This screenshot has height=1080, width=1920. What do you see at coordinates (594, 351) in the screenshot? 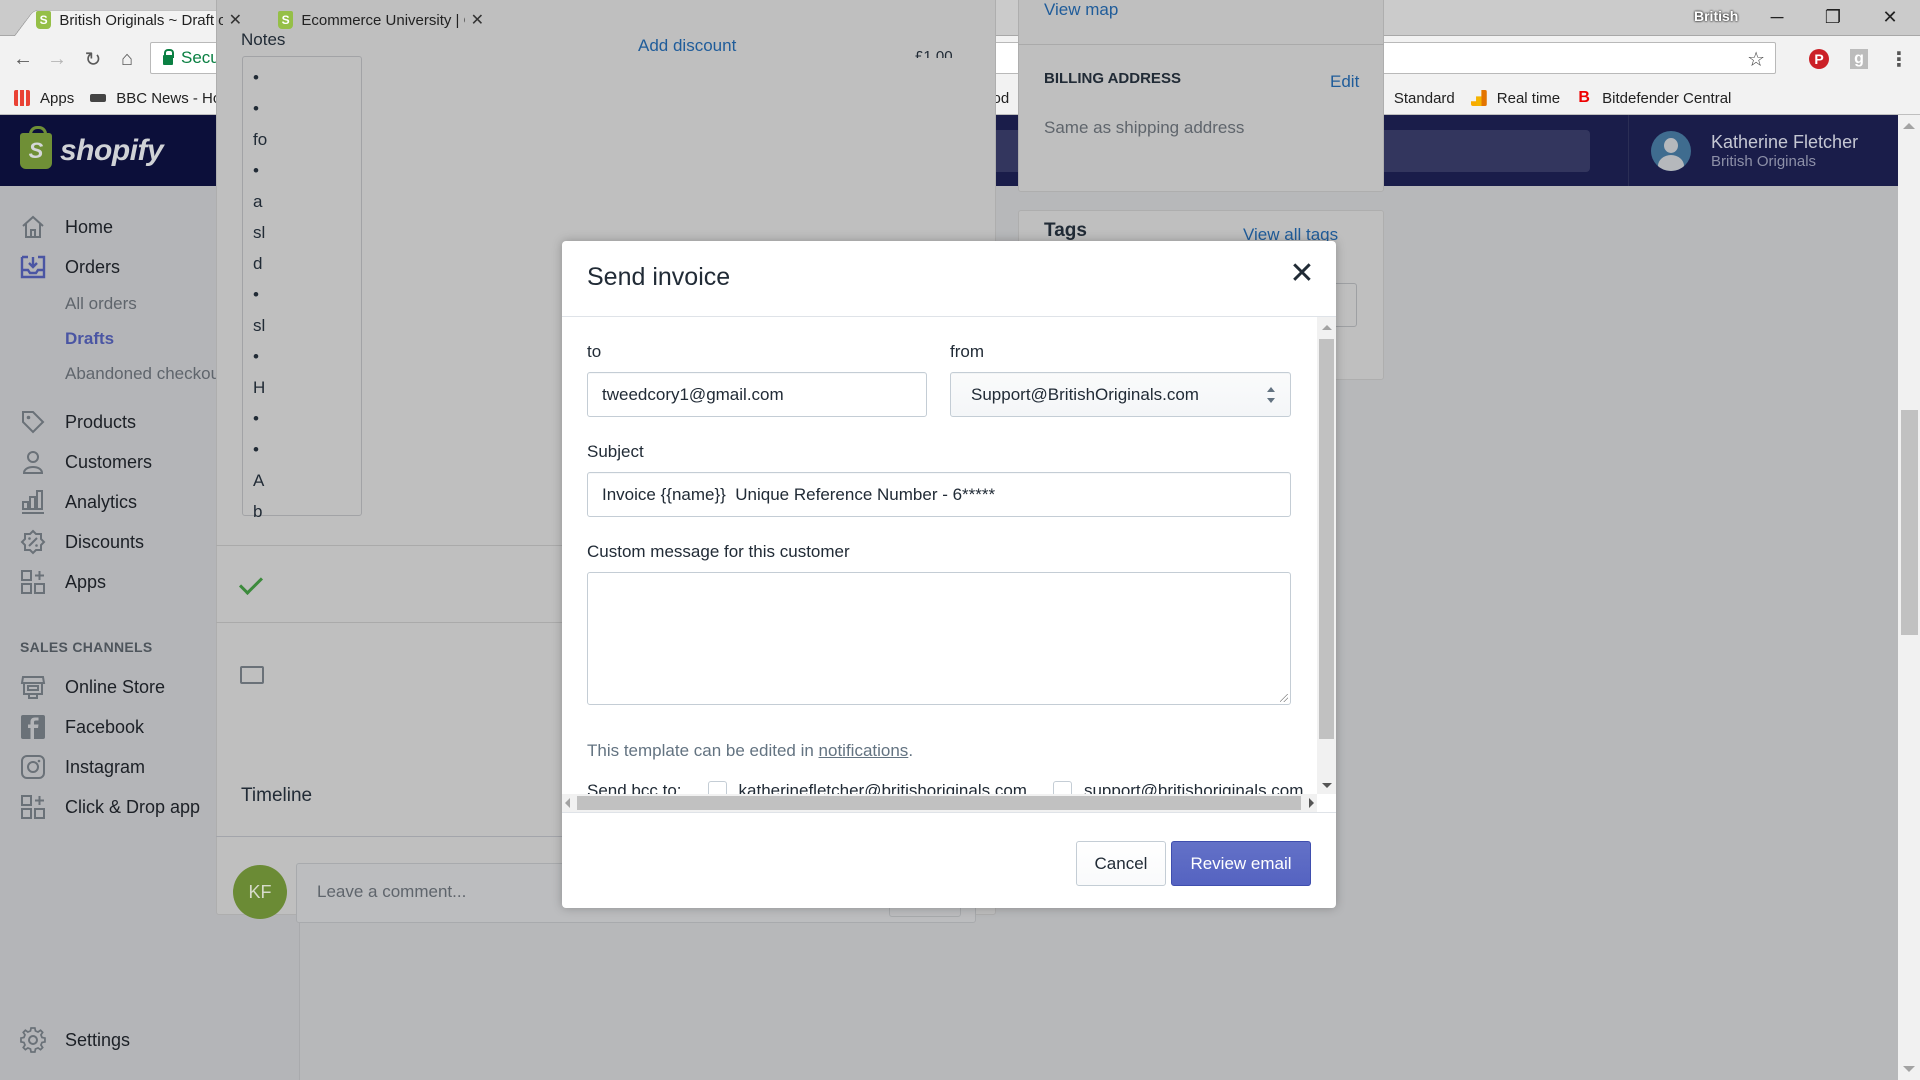
I see `to-label: to` at bounding box center [594, 351].